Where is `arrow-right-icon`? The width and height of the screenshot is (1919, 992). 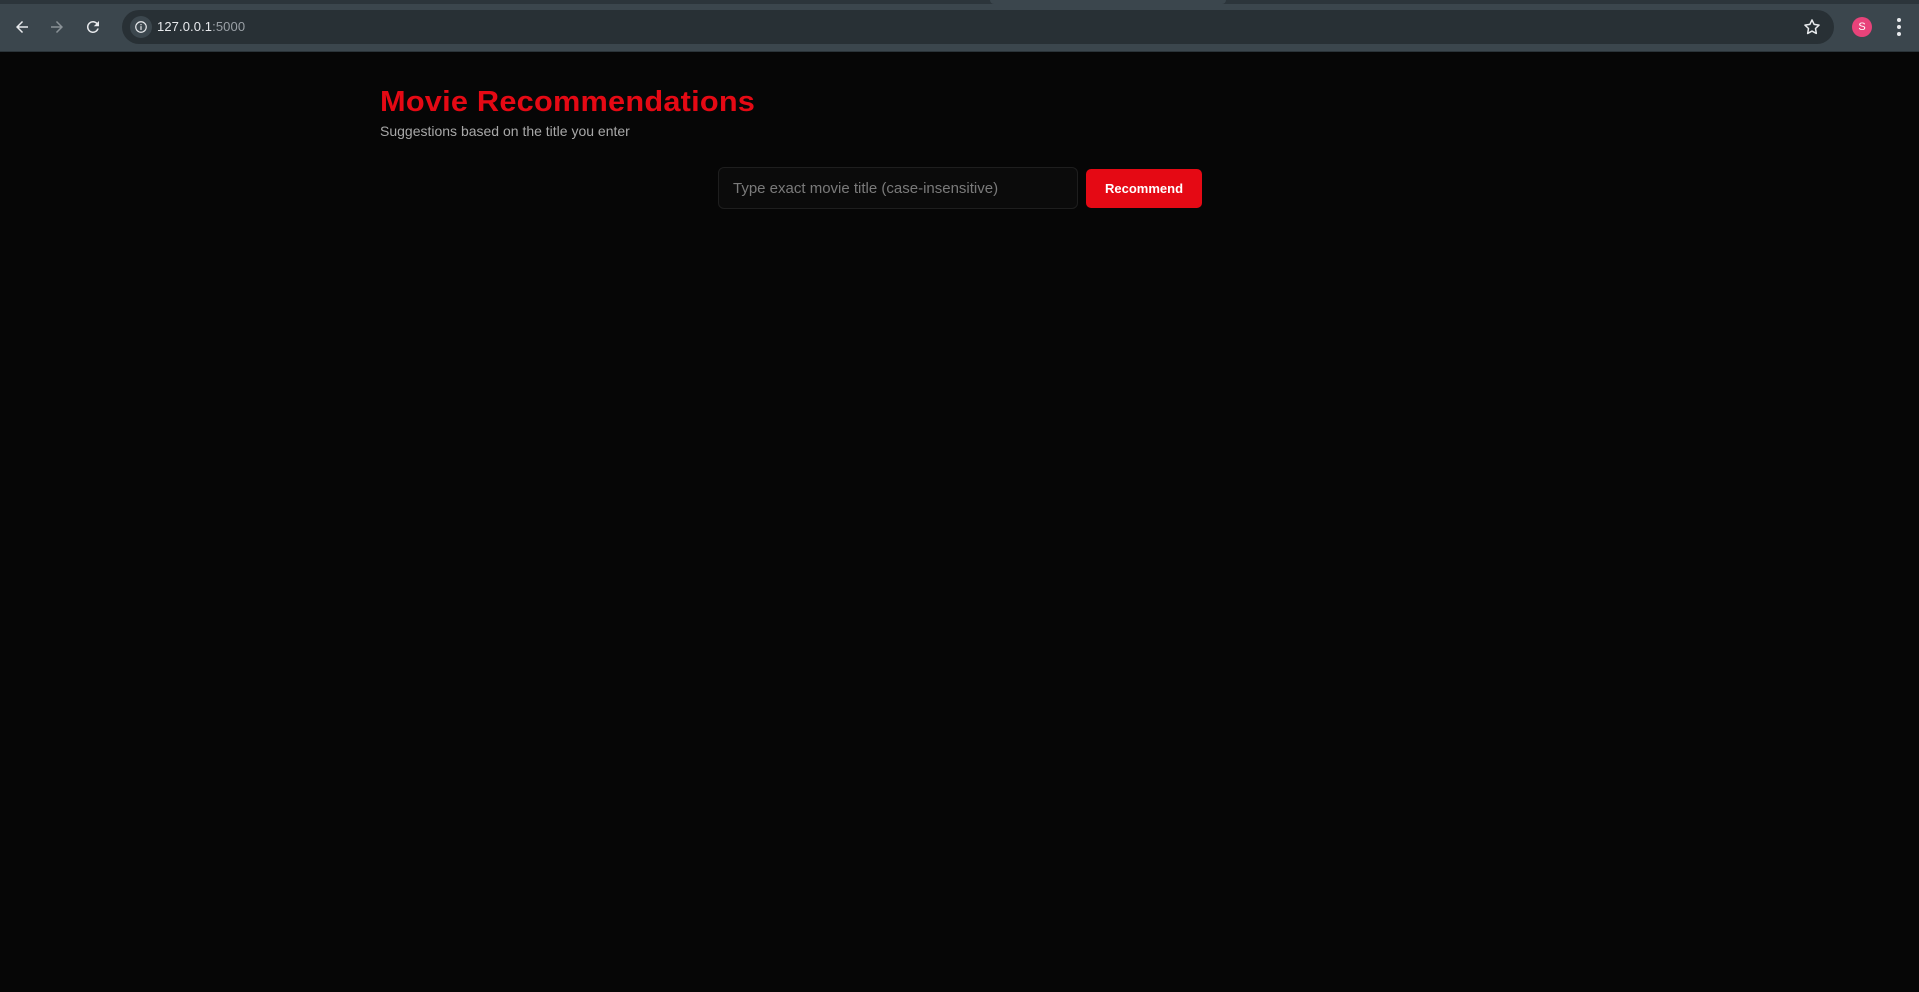 arrow-right-icon is located at coordinates (57, 27).